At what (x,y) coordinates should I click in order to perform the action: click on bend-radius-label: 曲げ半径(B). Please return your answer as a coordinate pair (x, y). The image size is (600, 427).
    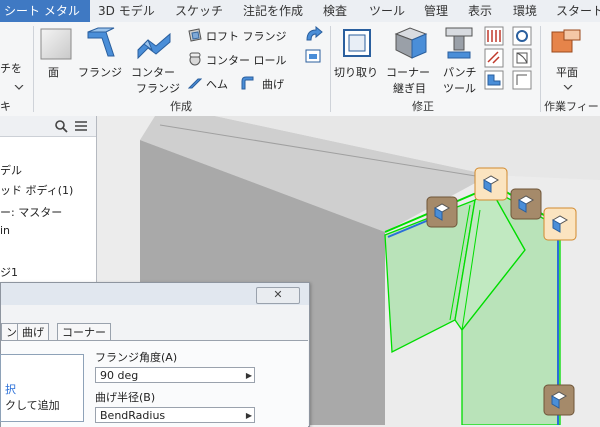
    Looking at the image, I should click on (125, 397).